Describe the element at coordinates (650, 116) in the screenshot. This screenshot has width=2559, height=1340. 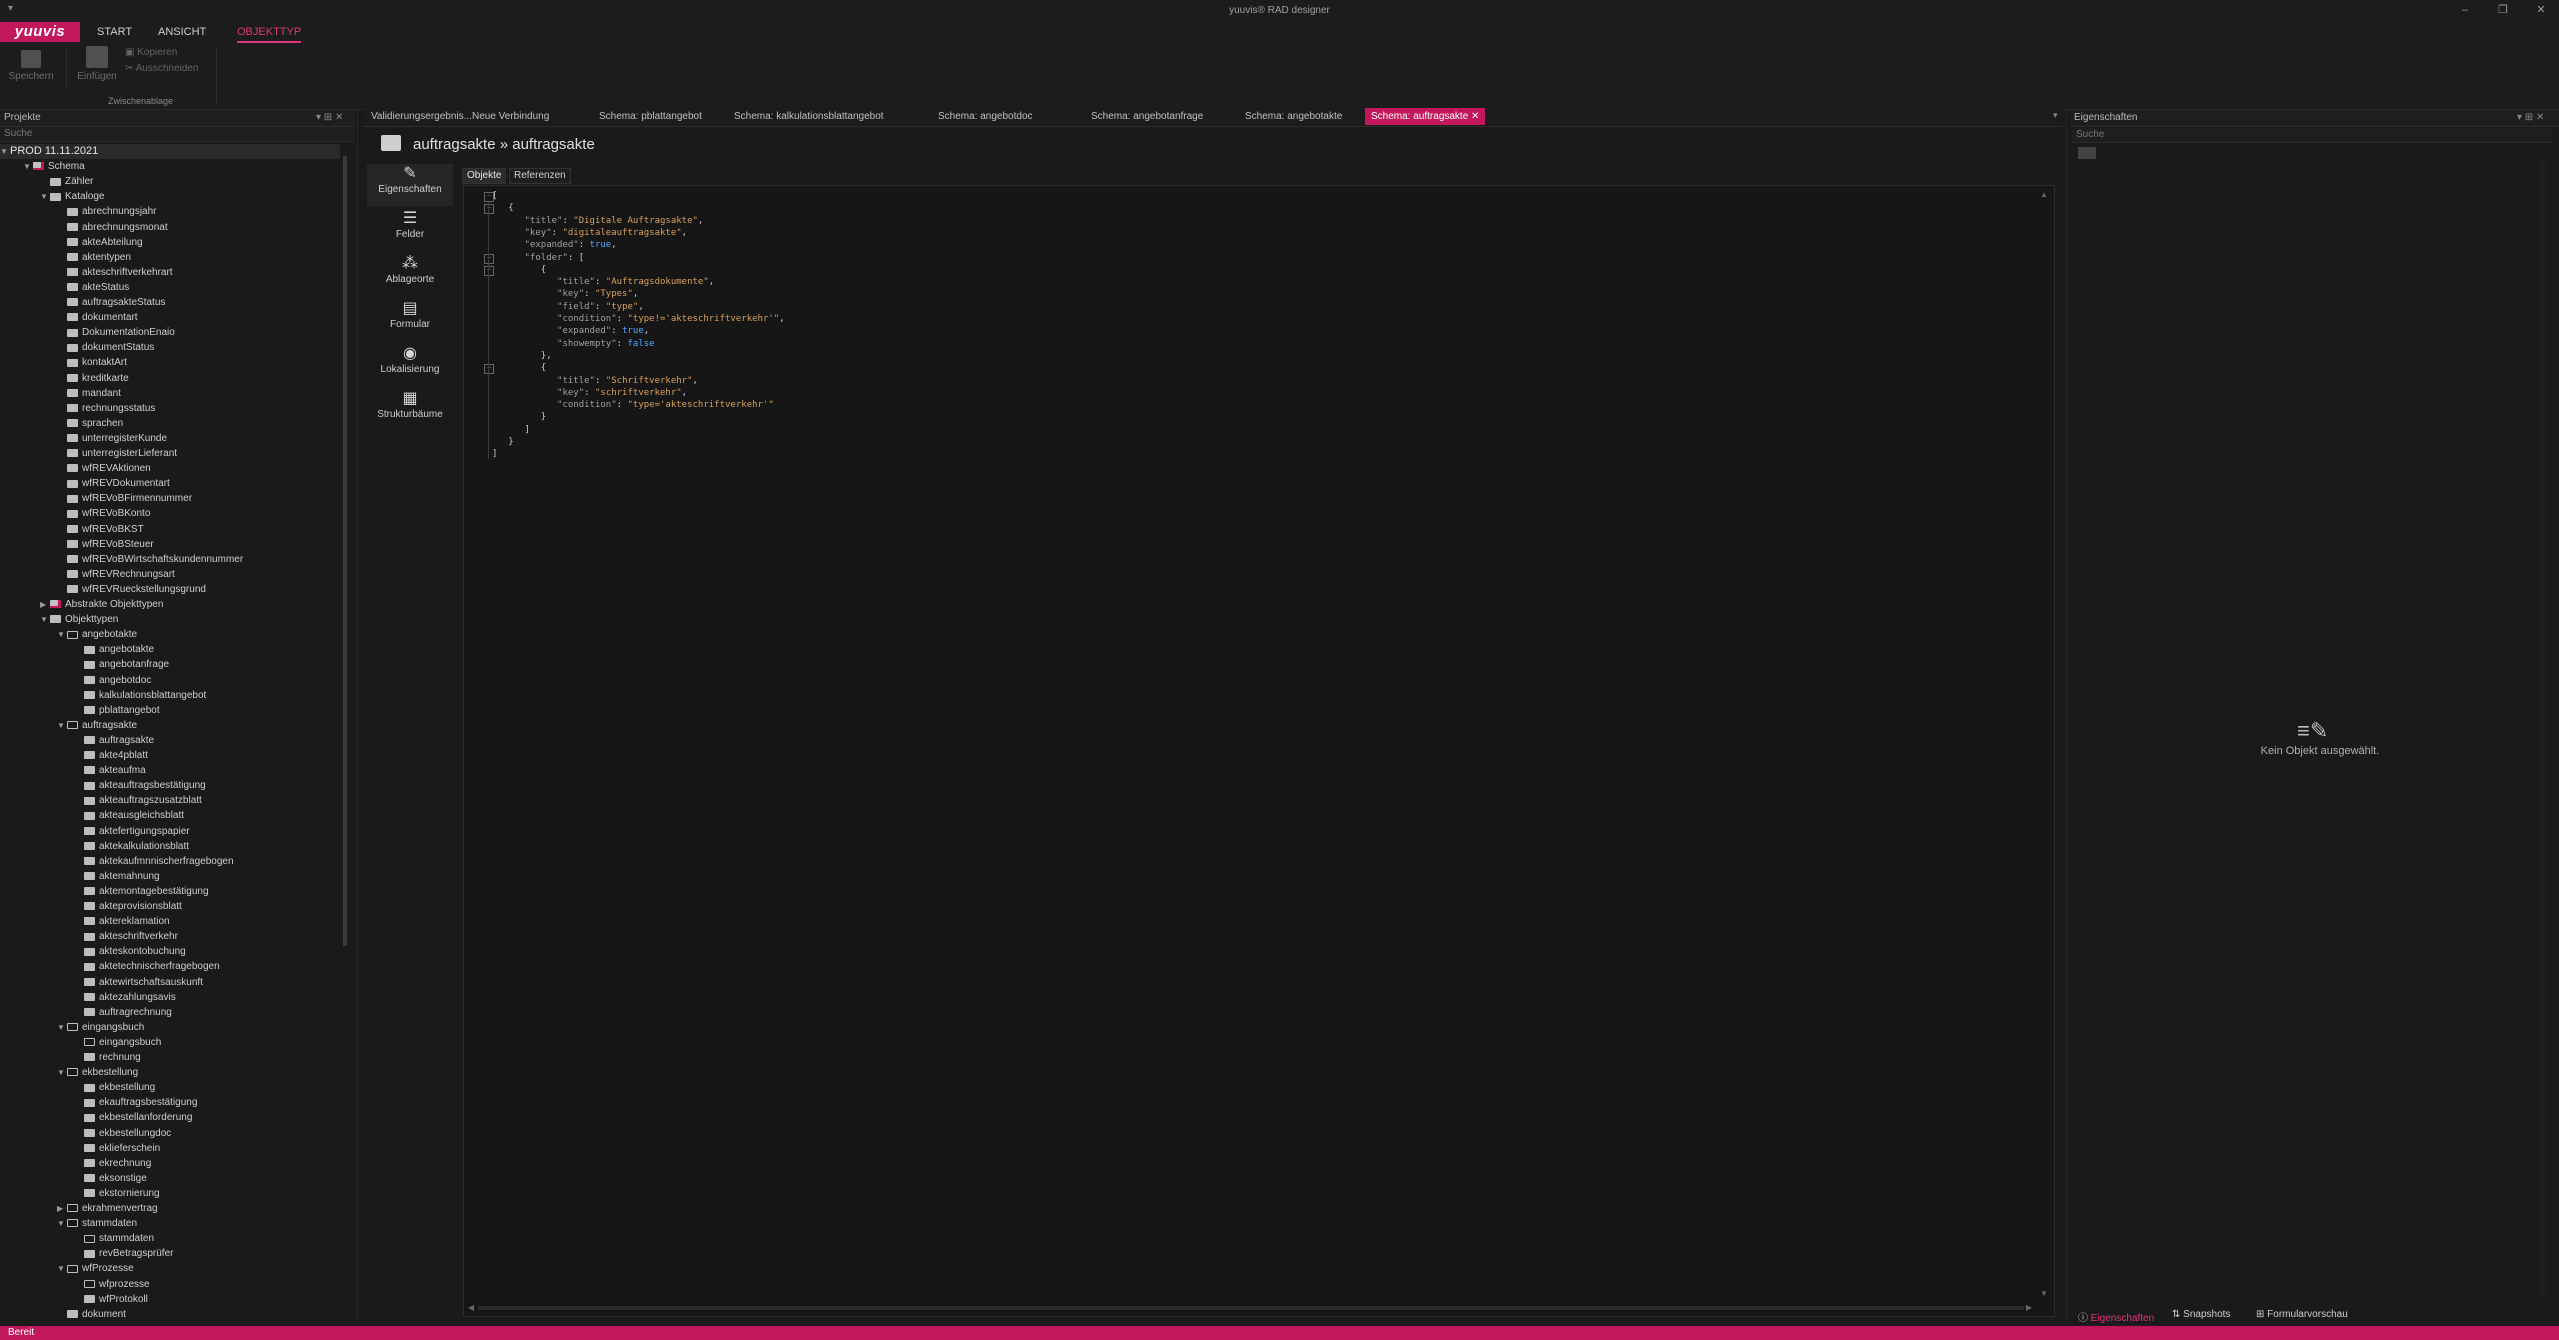
I see `document-tab: Schema: pblattangebot` at that location.